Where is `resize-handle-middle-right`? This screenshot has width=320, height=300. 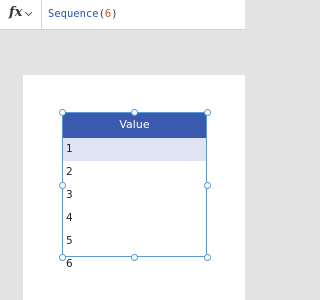 resize-handle-middle-right is located at coordinates (207, 185).